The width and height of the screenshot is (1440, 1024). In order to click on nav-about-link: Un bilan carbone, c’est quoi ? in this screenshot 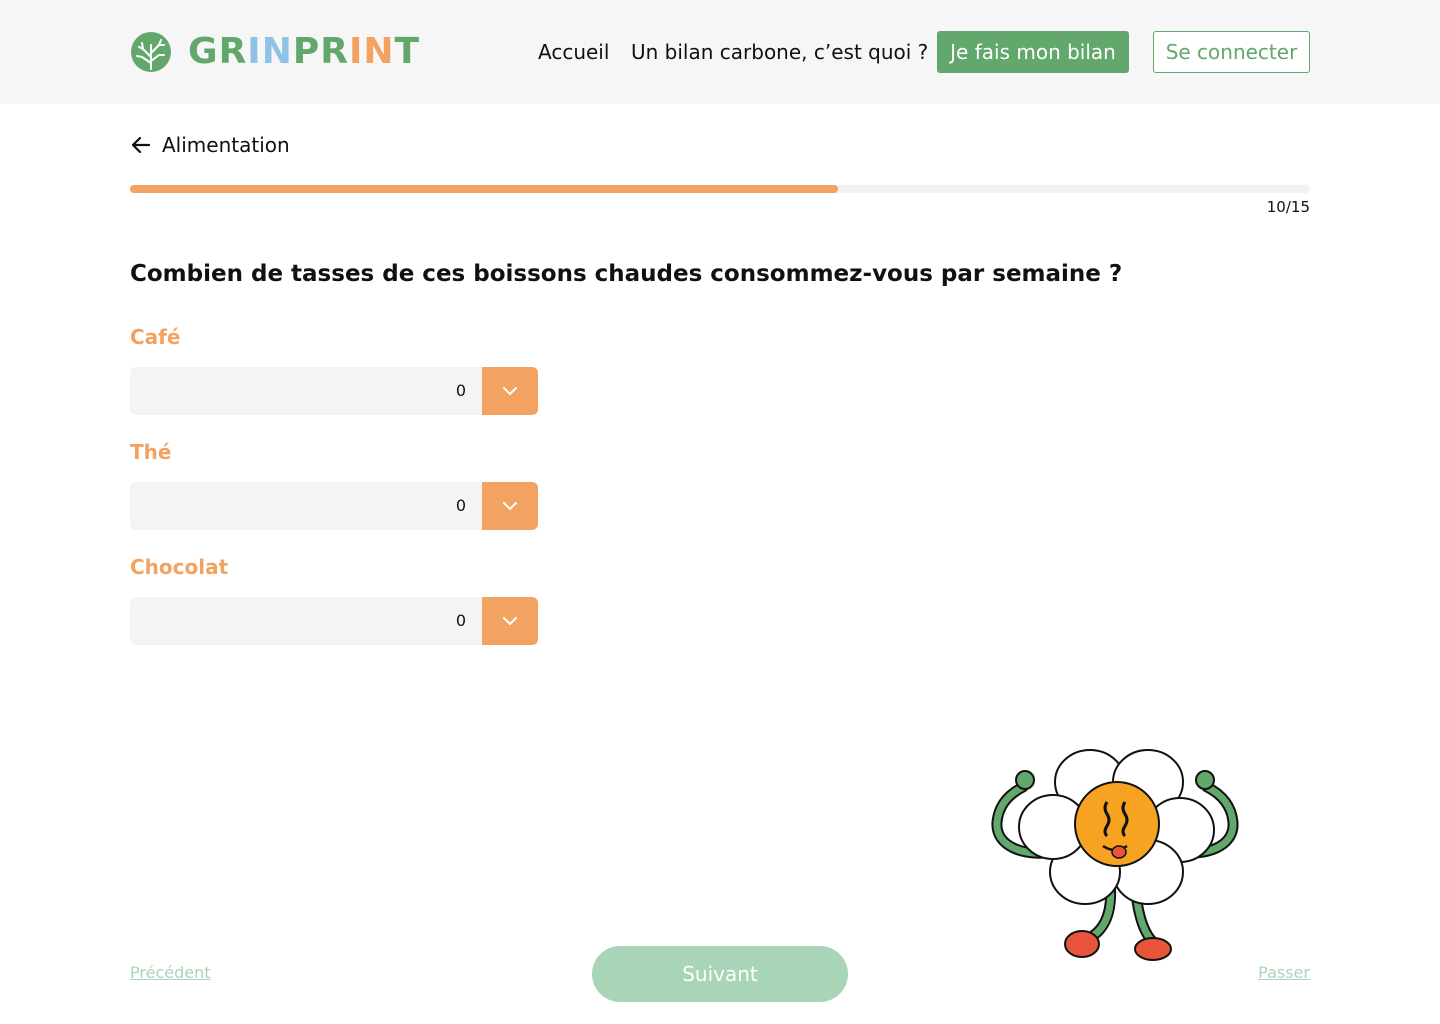, I will do `click(779, 52)`.